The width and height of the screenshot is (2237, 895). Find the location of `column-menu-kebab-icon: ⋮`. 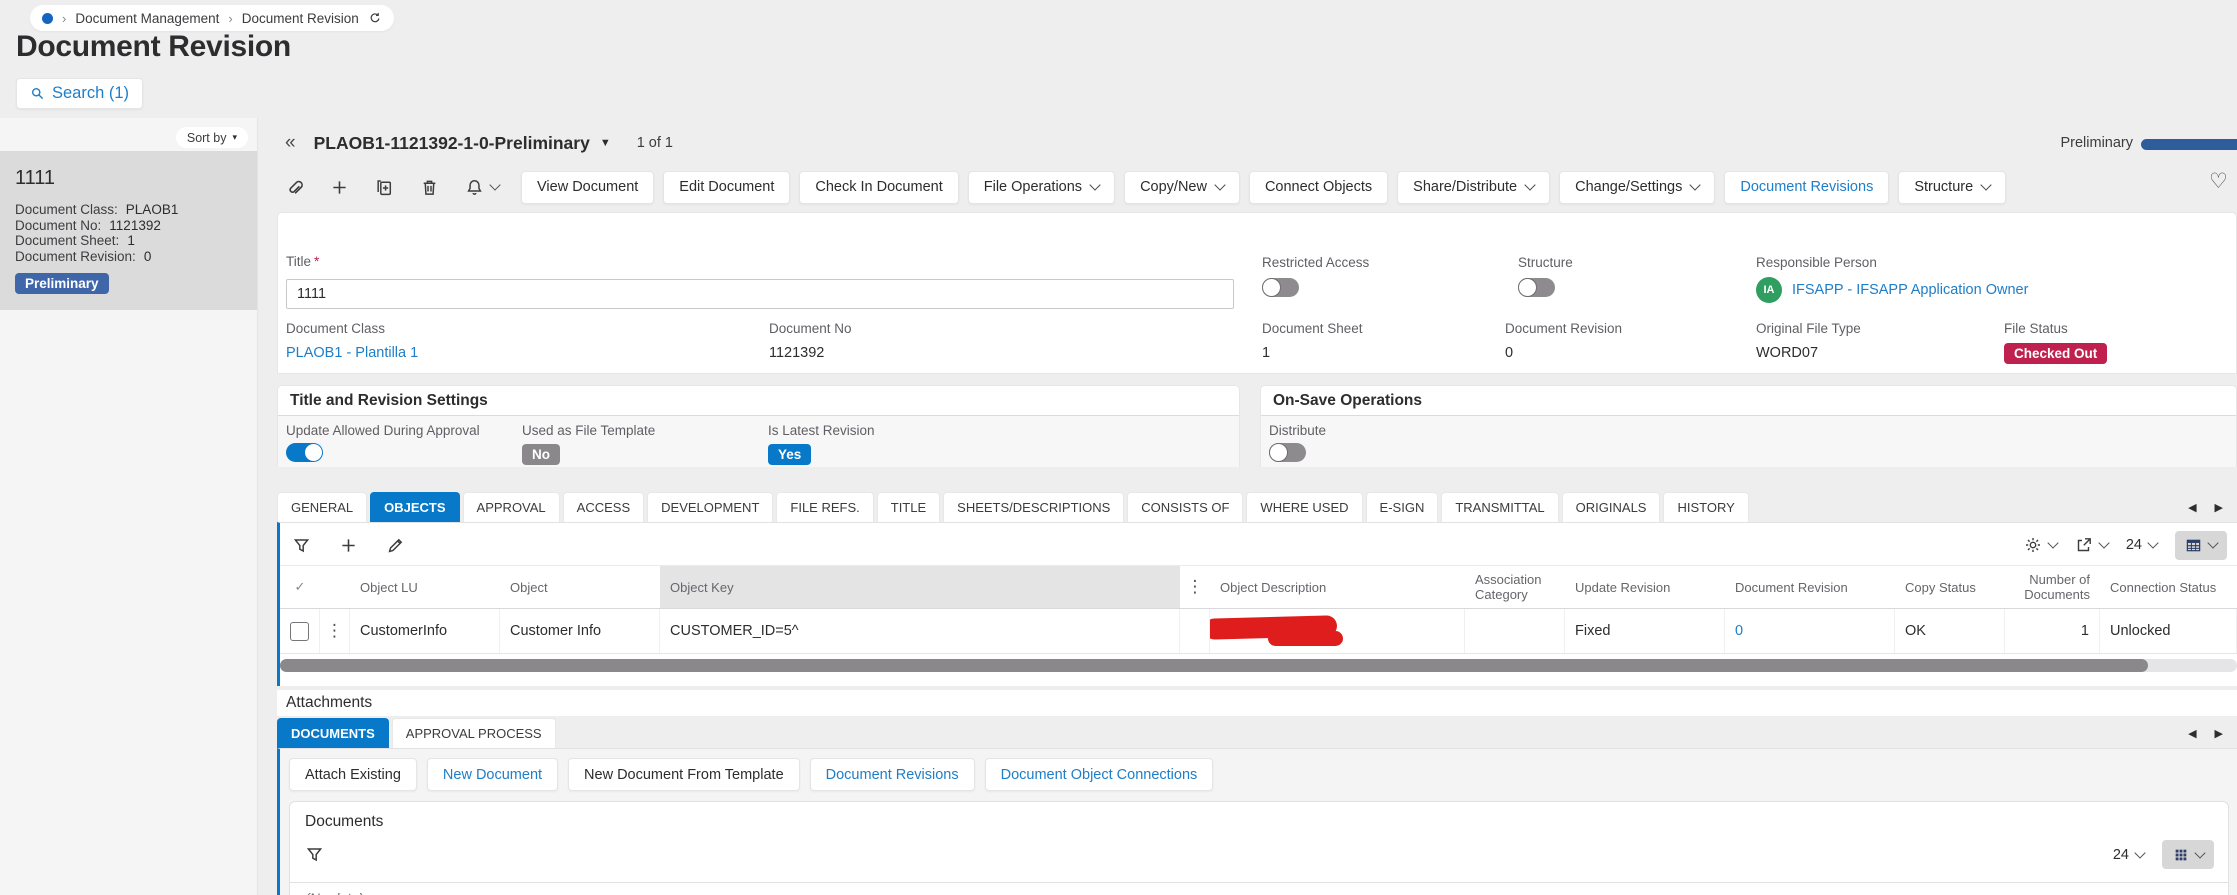

column-menu-kebab-icon: ⋮ is located at coordinates (1195, 587).